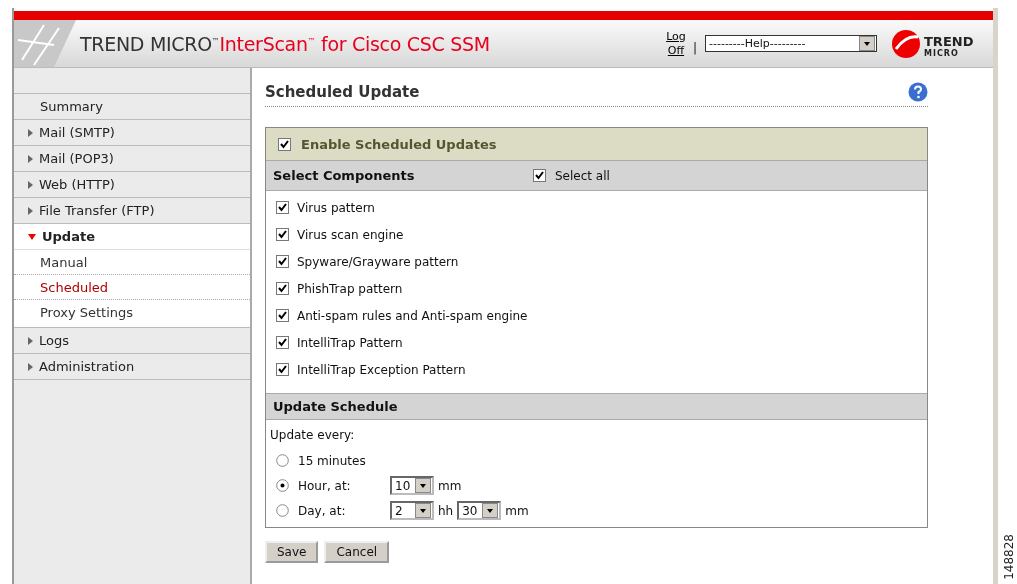 The height and width of the screenshot is (584, 1017). Describe the element at coordinates (32, 236) in the screenshot. I see `caret-down-icon` at that location.